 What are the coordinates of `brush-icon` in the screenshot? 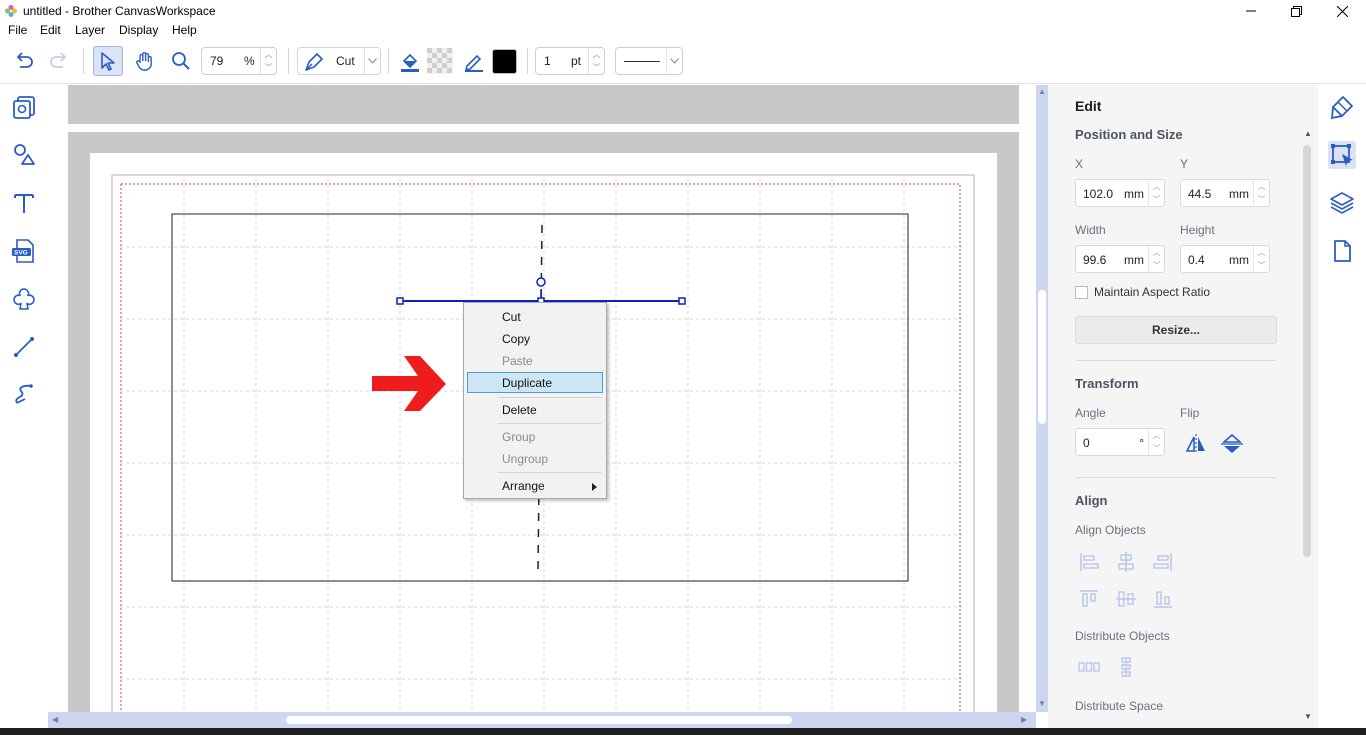 It's located at (1341, 108).